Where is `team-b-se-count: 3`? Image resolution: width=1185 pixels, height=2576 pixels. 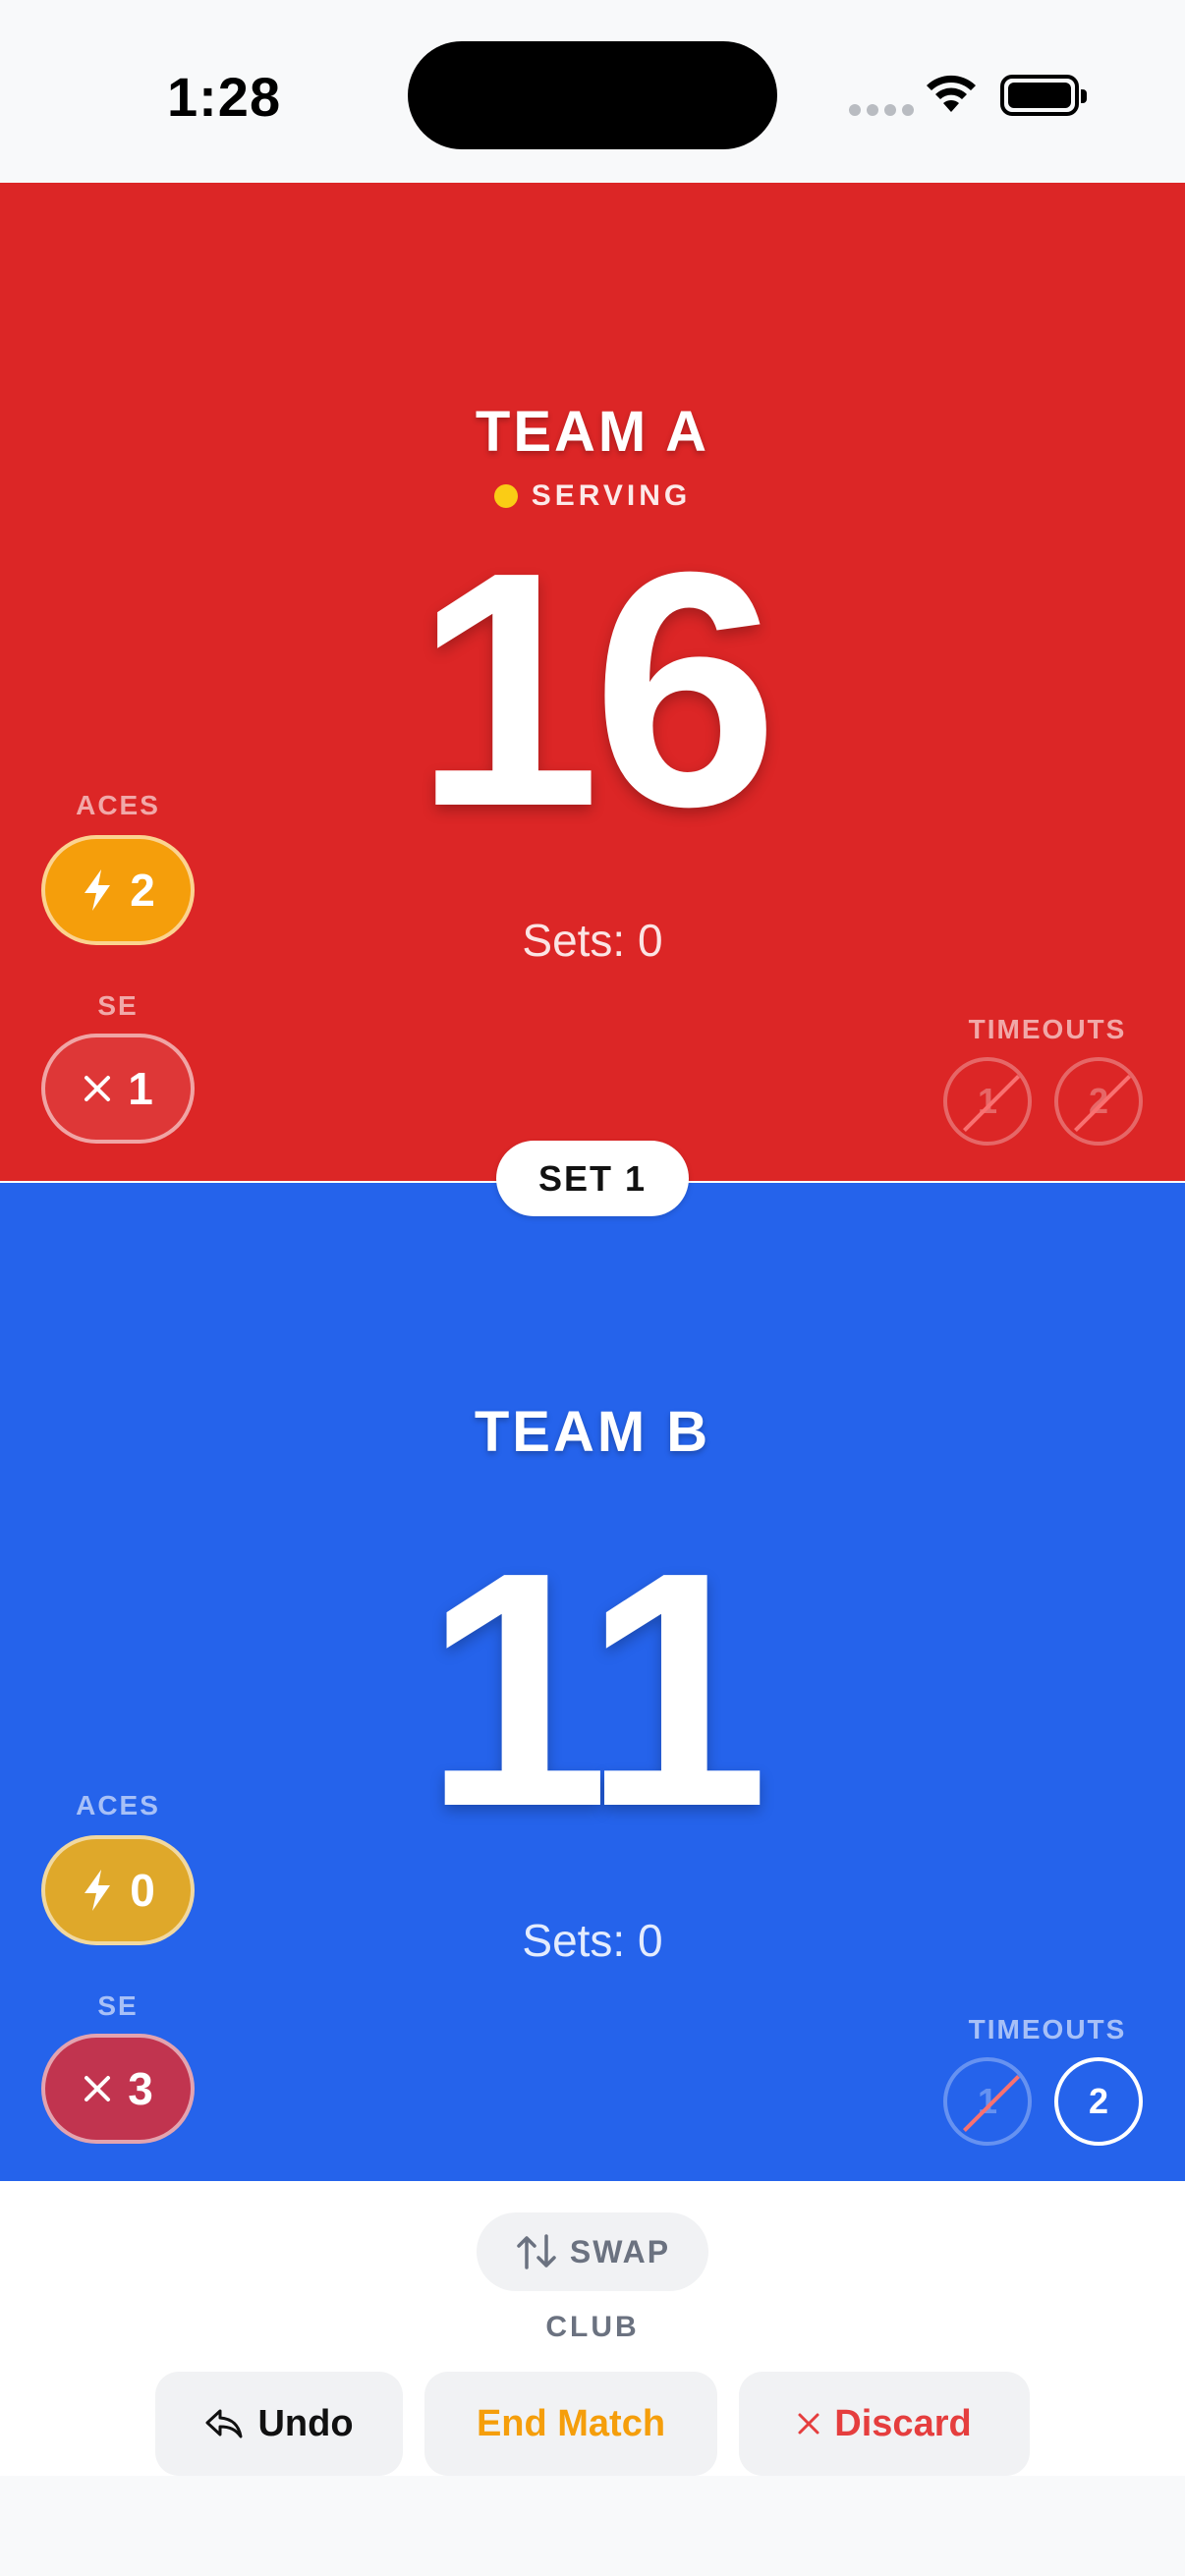 team-b-se-count: 3 is located at coordinates (140, 2088).